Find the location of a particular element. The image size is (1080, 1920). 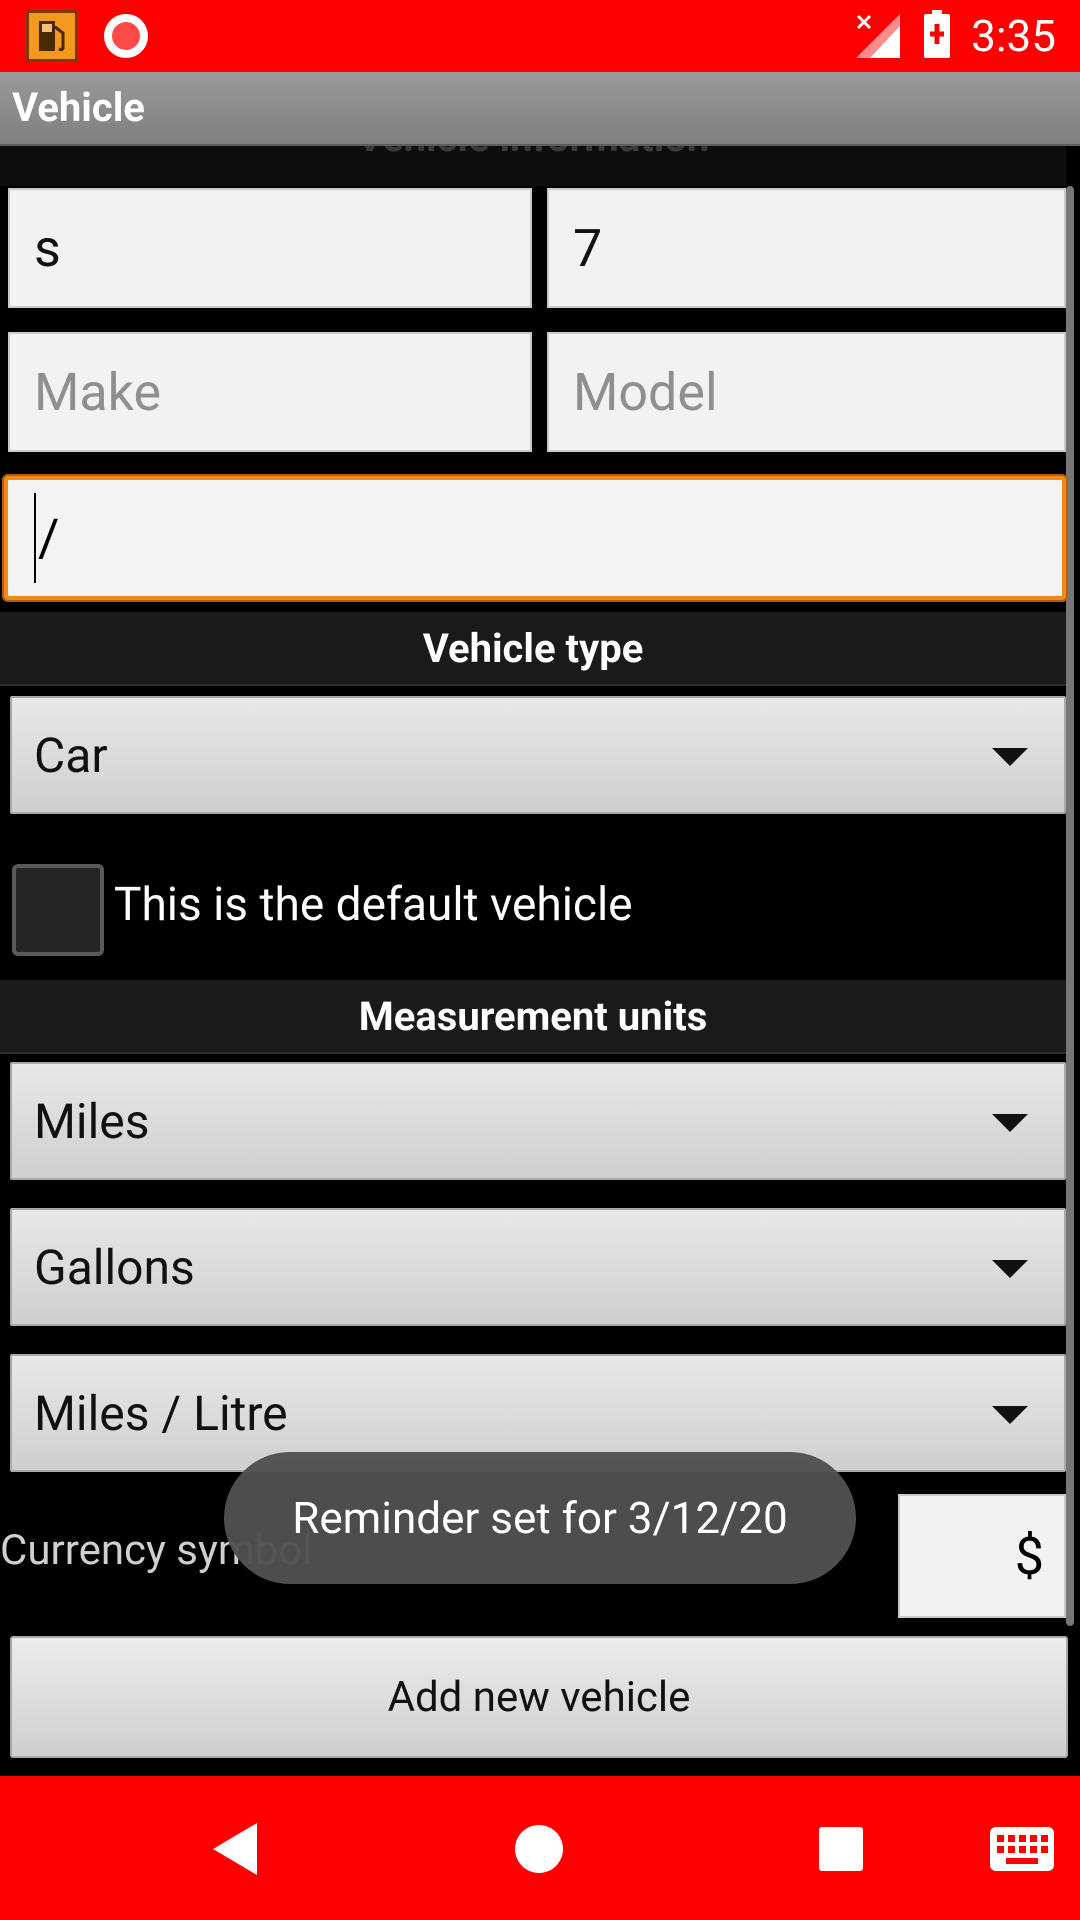

measurement-units-header: Measurement units is located at coordinates (533, 1017).